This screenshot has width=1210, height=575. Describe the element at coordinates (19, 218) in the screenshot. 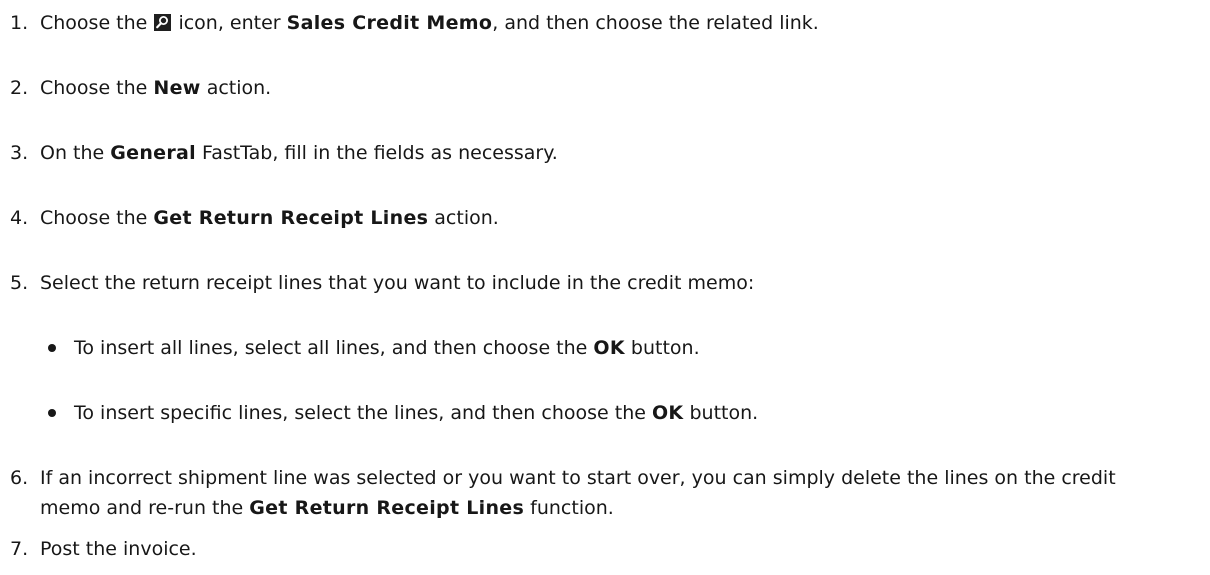

I see `step-number: 4.` at that location.